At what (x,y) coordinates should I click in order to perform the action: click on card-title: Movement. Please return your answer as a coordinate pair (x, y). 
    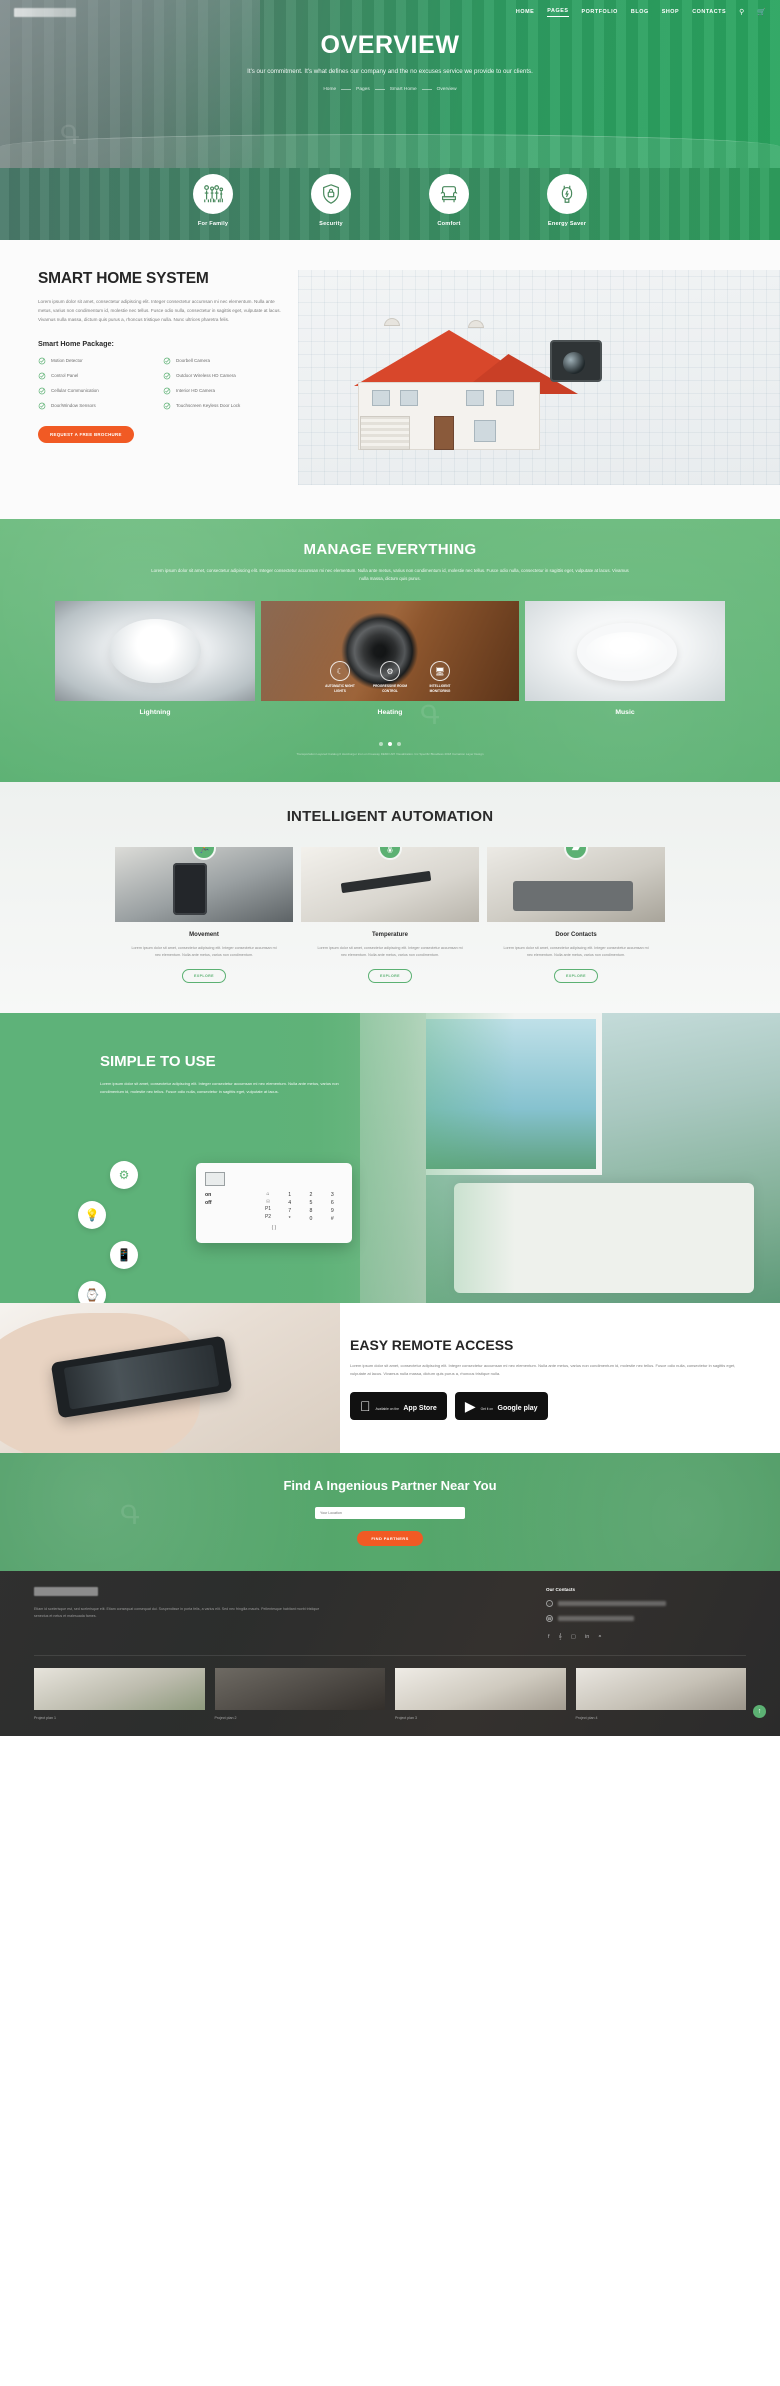
    Looking at the image, I should click on (204, 934).